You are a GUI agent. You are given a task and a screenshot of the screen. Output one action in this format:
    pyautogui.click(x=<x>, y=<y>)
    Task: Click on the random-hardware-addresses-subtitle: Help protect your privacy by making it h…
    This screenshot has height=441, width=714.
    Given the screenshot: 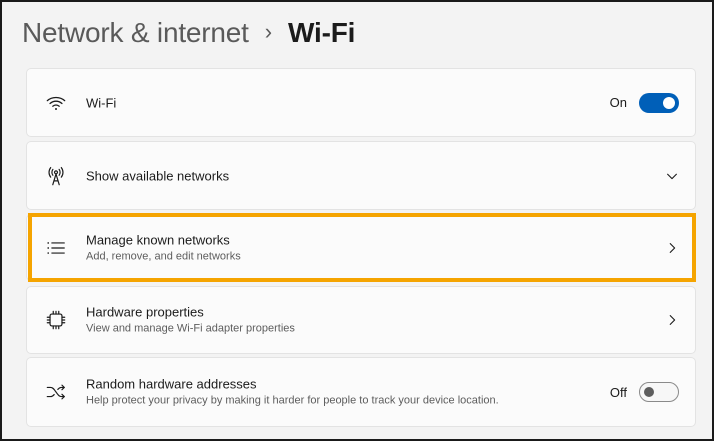 What is the action you would take?
    pyautogui.click(x=292, y=400)
    